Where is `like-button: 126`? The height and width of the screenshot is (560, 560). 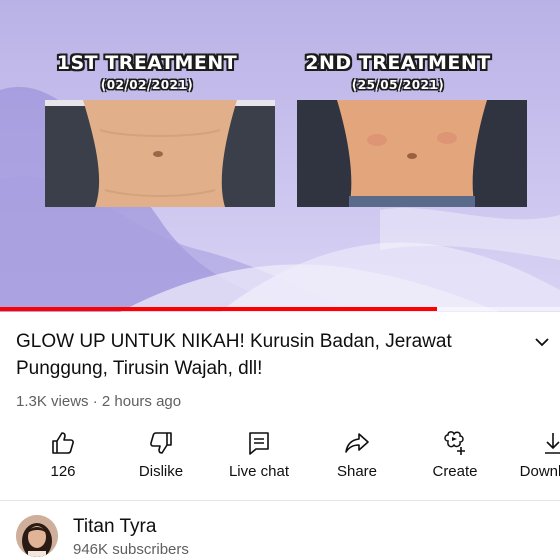 like-button: 126 is located at coordinates (63, 455).